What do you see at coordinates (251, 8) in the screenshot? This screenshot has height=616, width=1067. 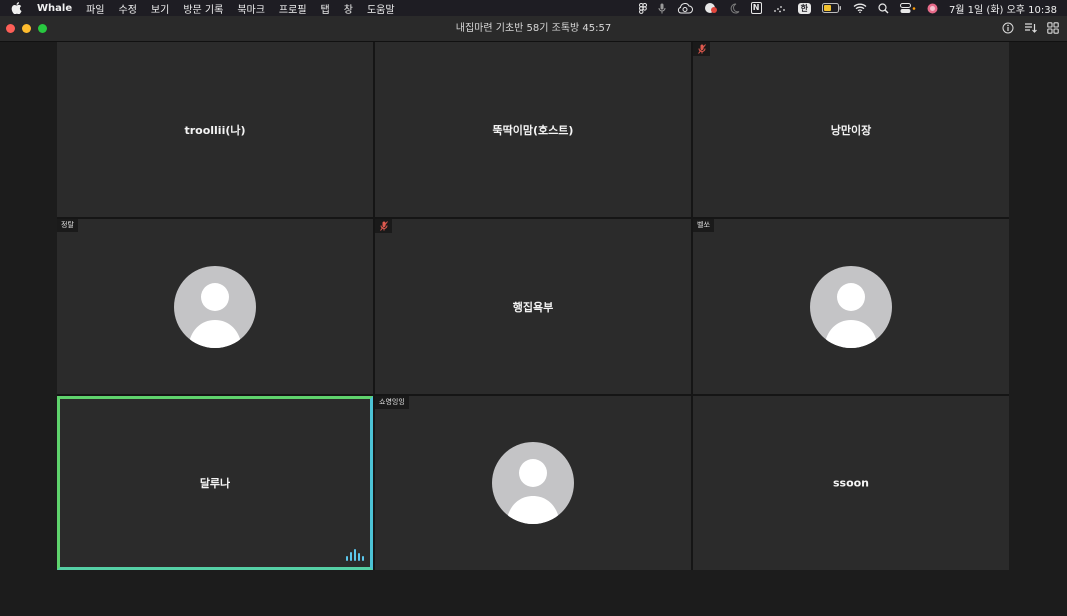 I see `menu-bookmarks: 북마크` at bounding box center [251, 8].